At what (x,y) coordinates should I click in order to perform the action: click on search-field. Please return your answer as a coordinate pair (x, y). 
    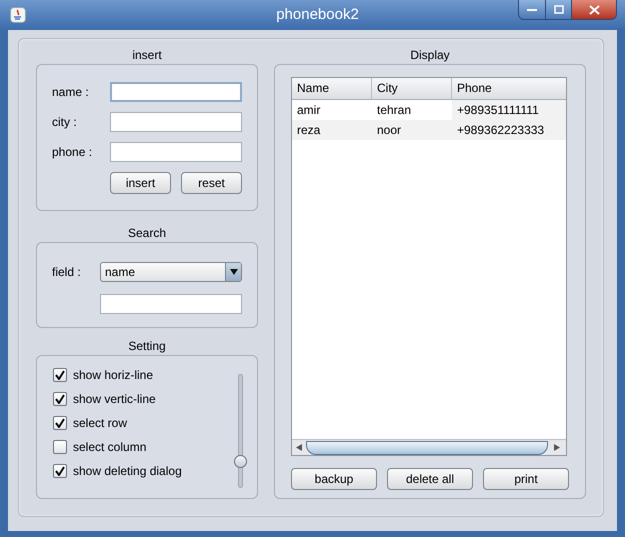
    Looking at the image, I should click on (171, 304).